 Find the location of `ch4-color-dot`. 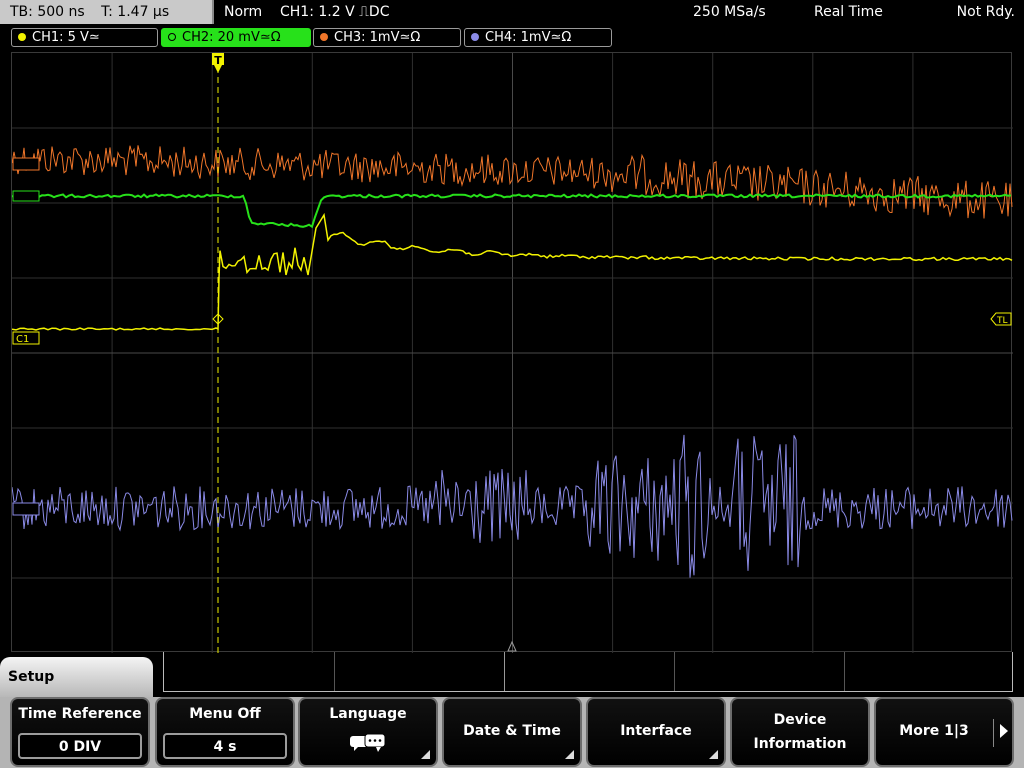

ch4-color-dot is located at coordinates (475, 37).